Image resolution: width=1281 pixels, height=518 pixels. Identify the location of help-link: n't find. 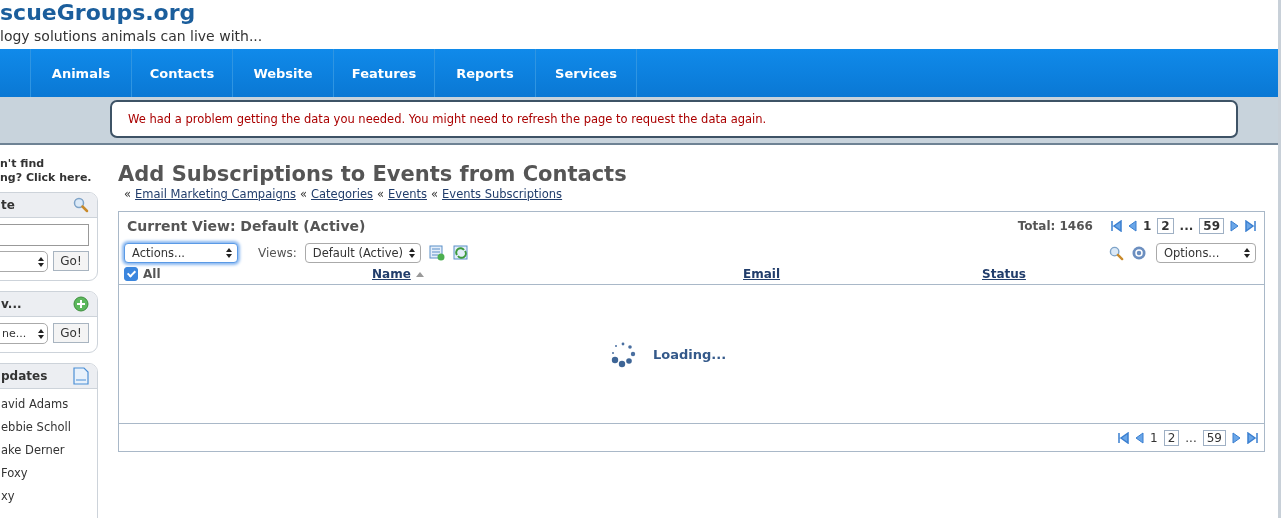
(49, 164).